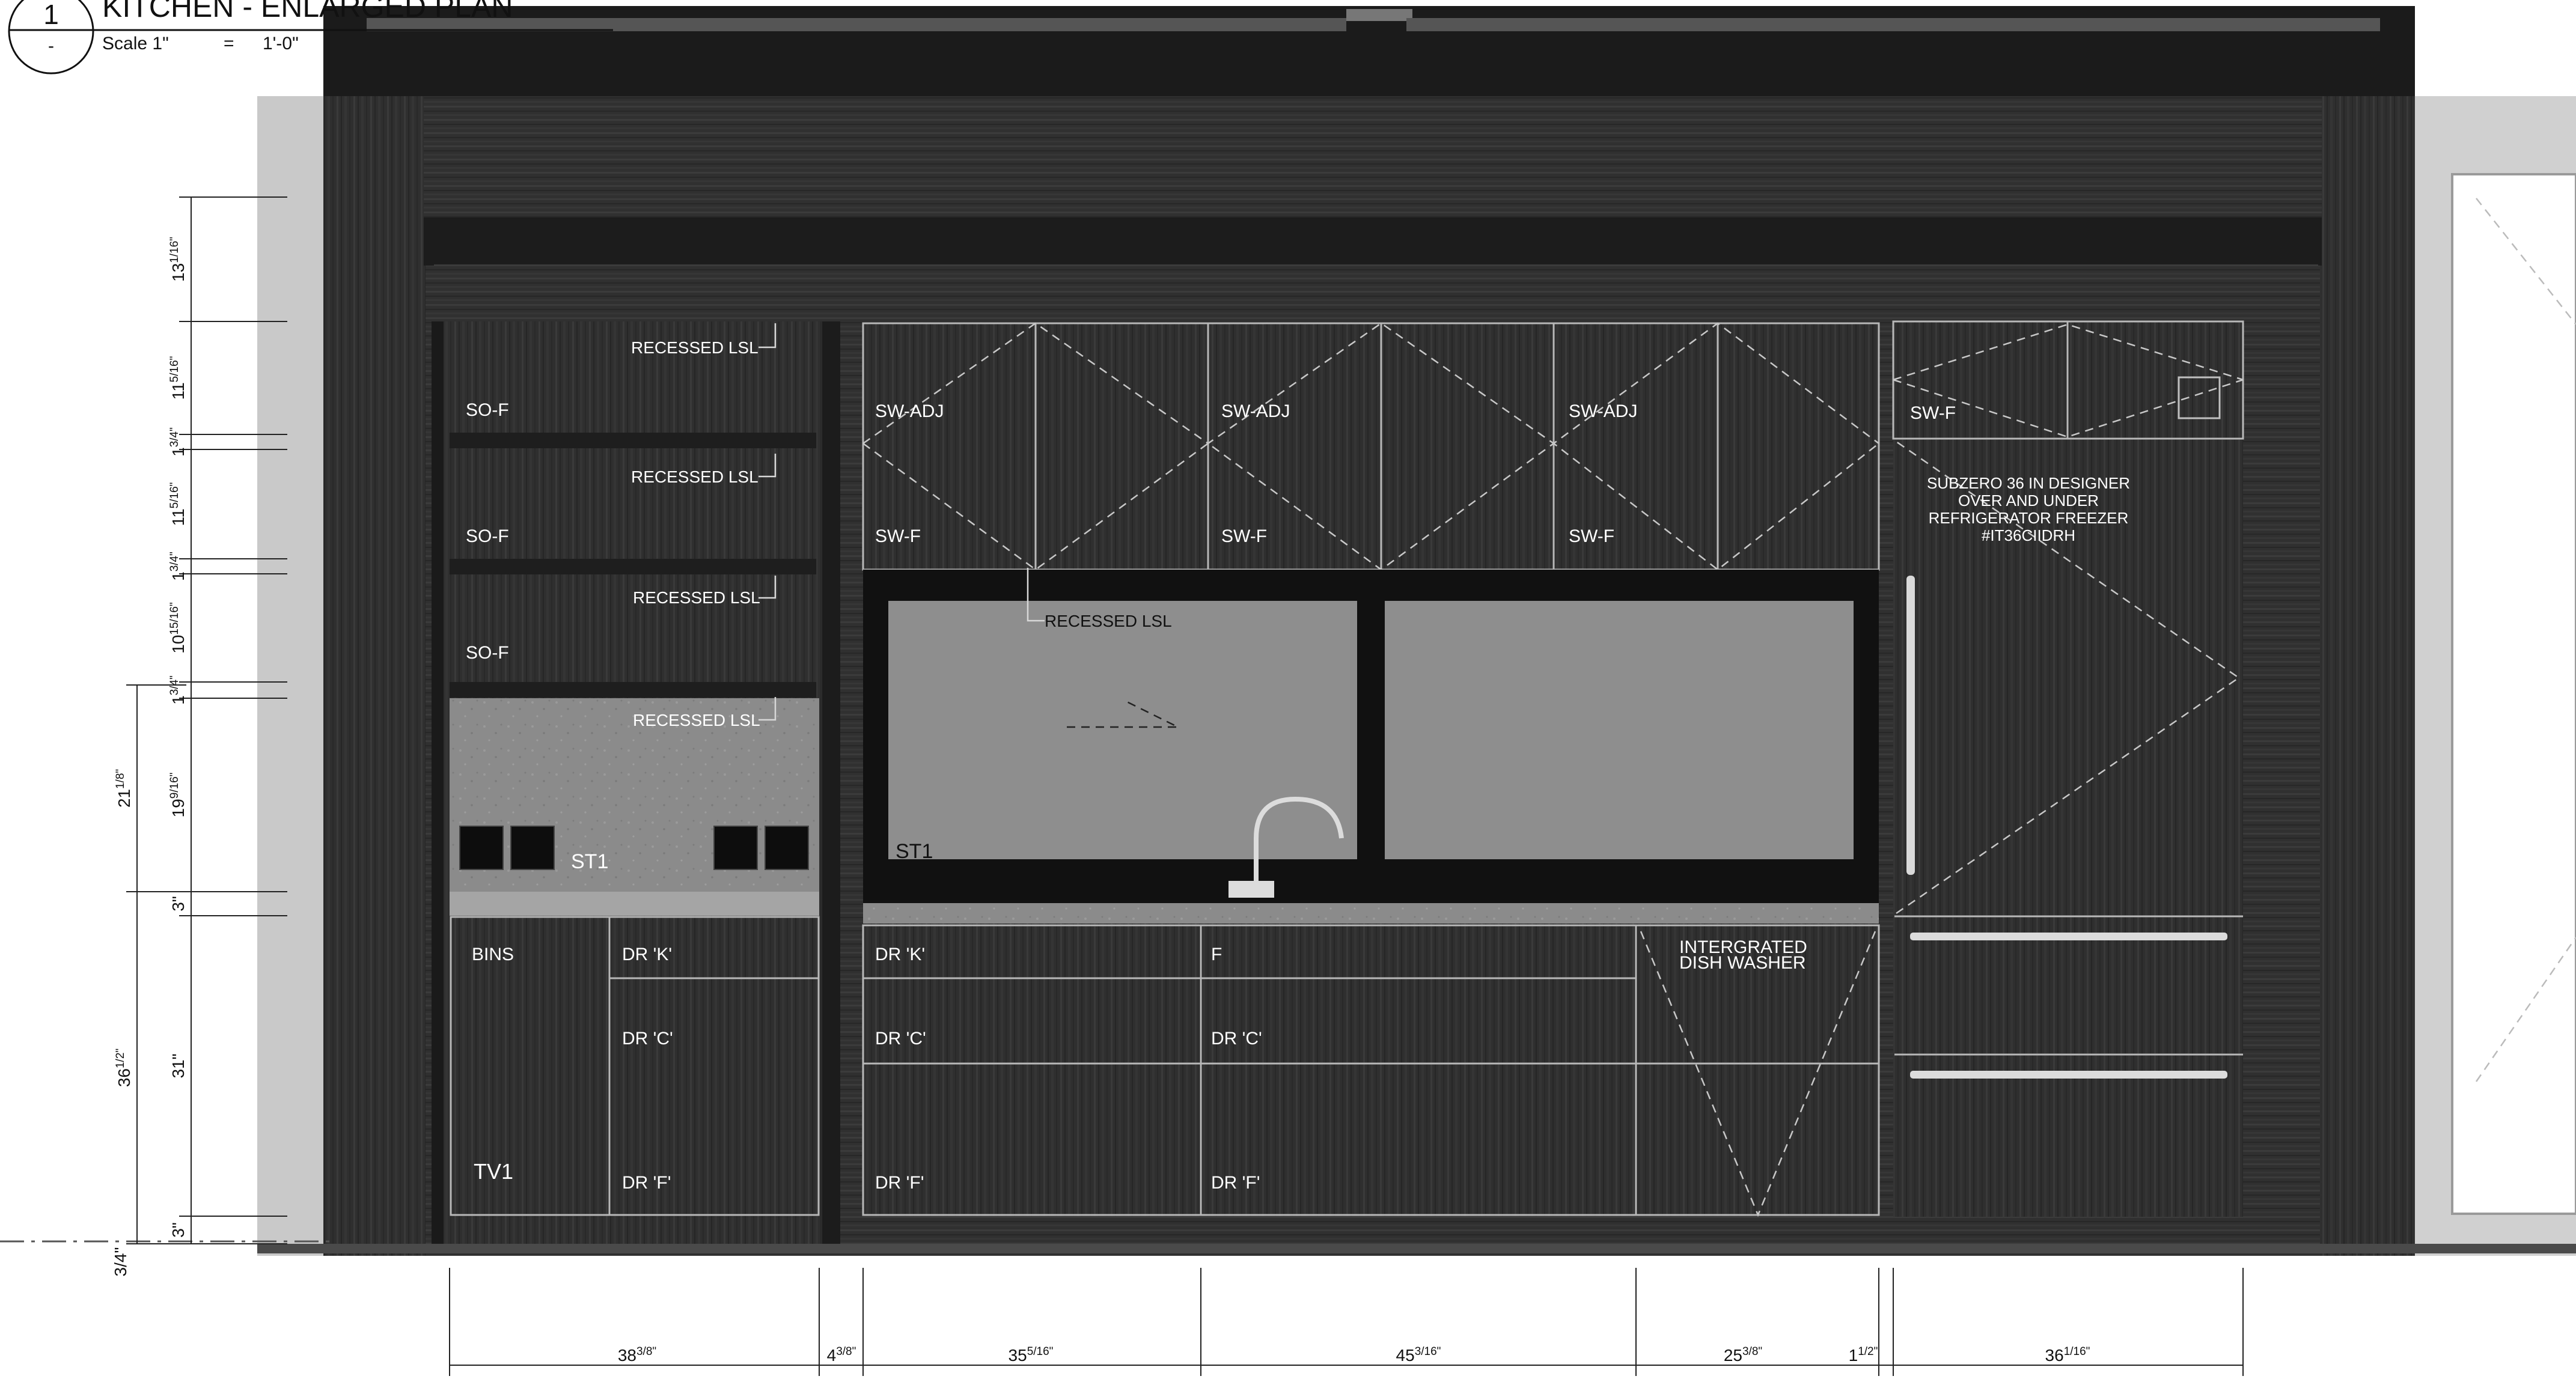 Image resolution: width=2576 pixels, height=1385 pixels. I want to click on tv1-label: TV1, so click(493, 1171).